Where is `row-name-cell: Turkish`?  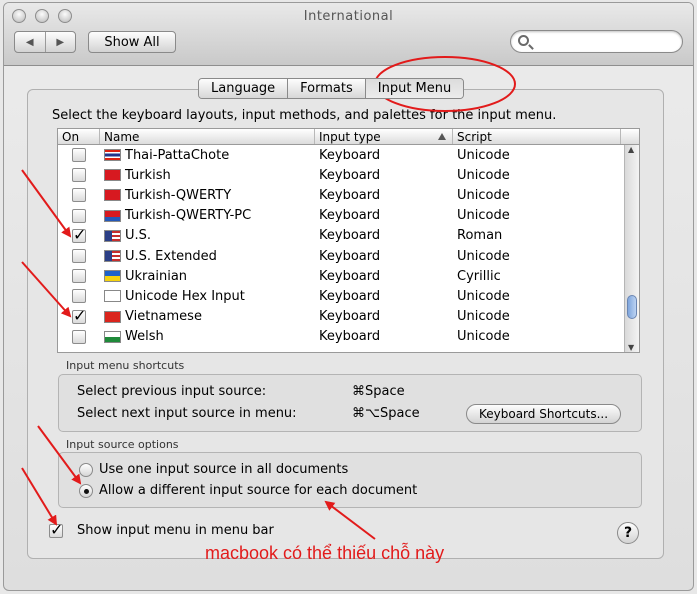
row-name-cell: Turkish is located at coordinates (207, 175).